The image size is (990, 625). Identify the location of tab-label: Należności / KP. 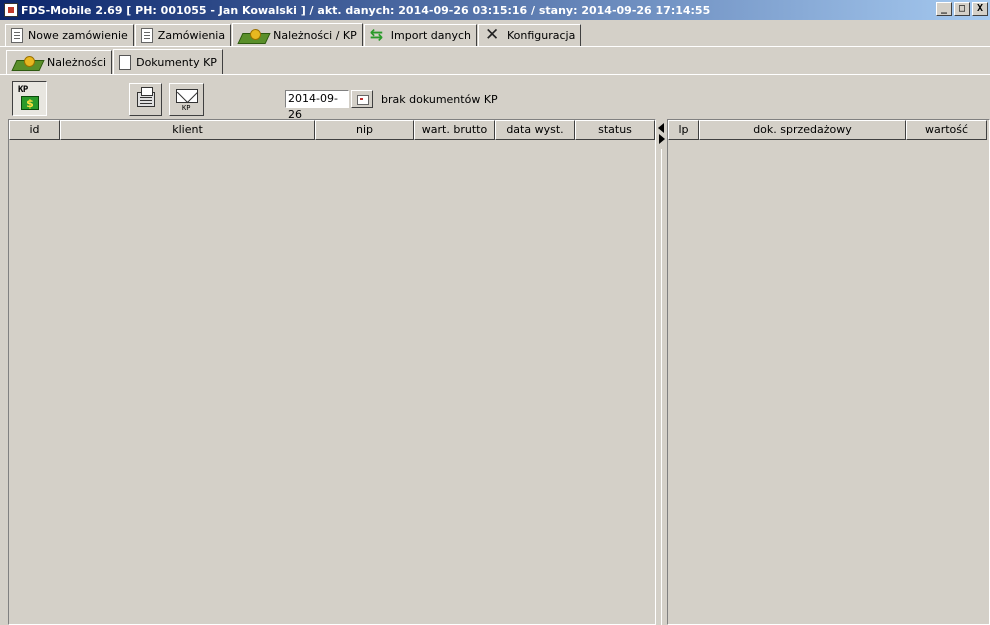
(315, 35).